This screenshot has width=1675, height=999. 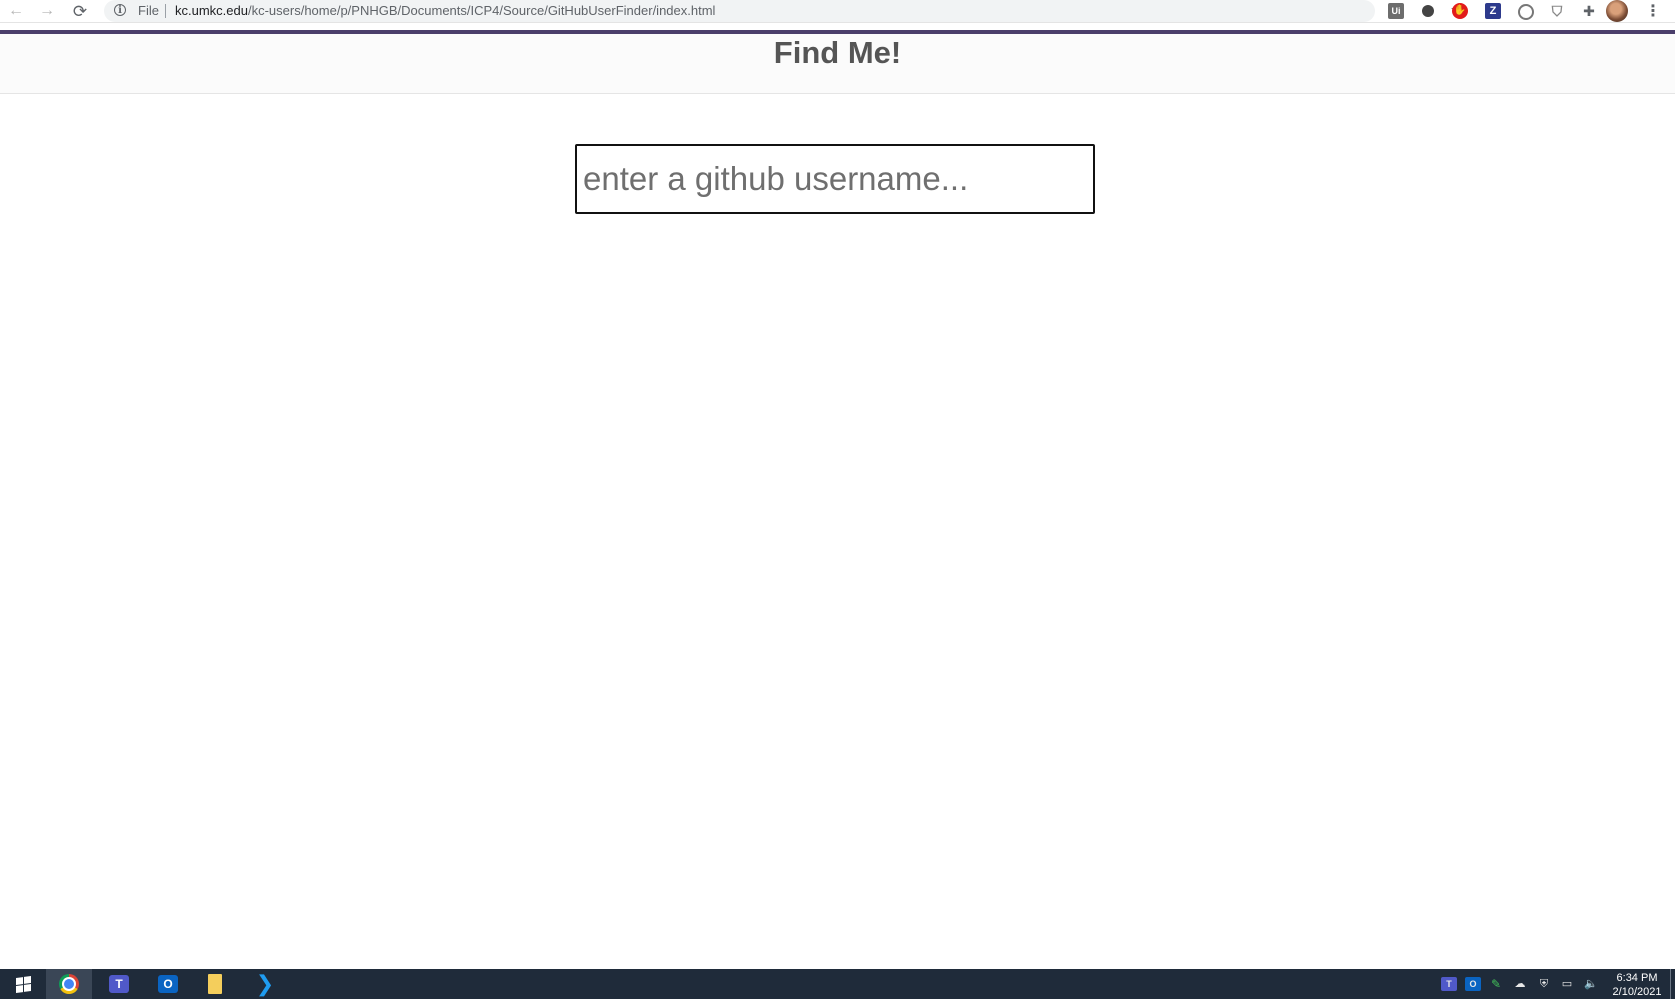 What do you see at coordinates (1496, 984) in the screenshot?
I see `tray-pen-icon: ✎` at bounding box center [1496, 984].